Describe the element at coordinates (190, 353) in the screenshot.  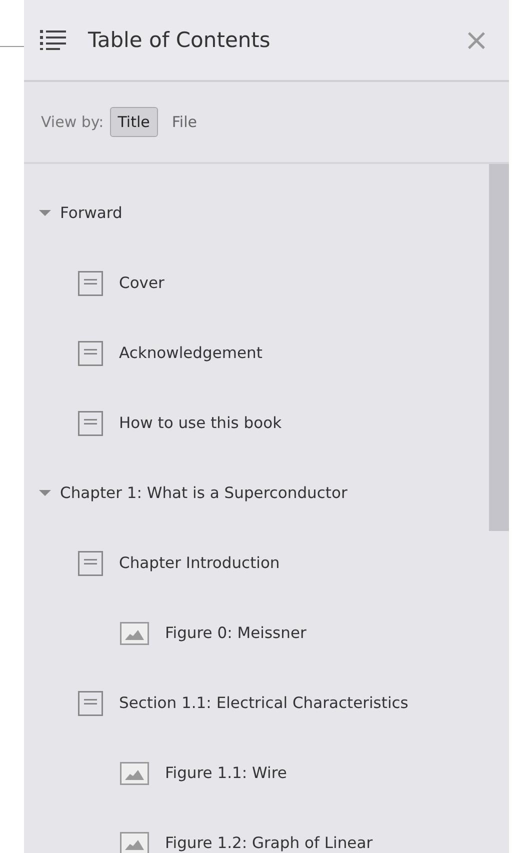
I see `toc-entry: Acknowledgement` at that location.